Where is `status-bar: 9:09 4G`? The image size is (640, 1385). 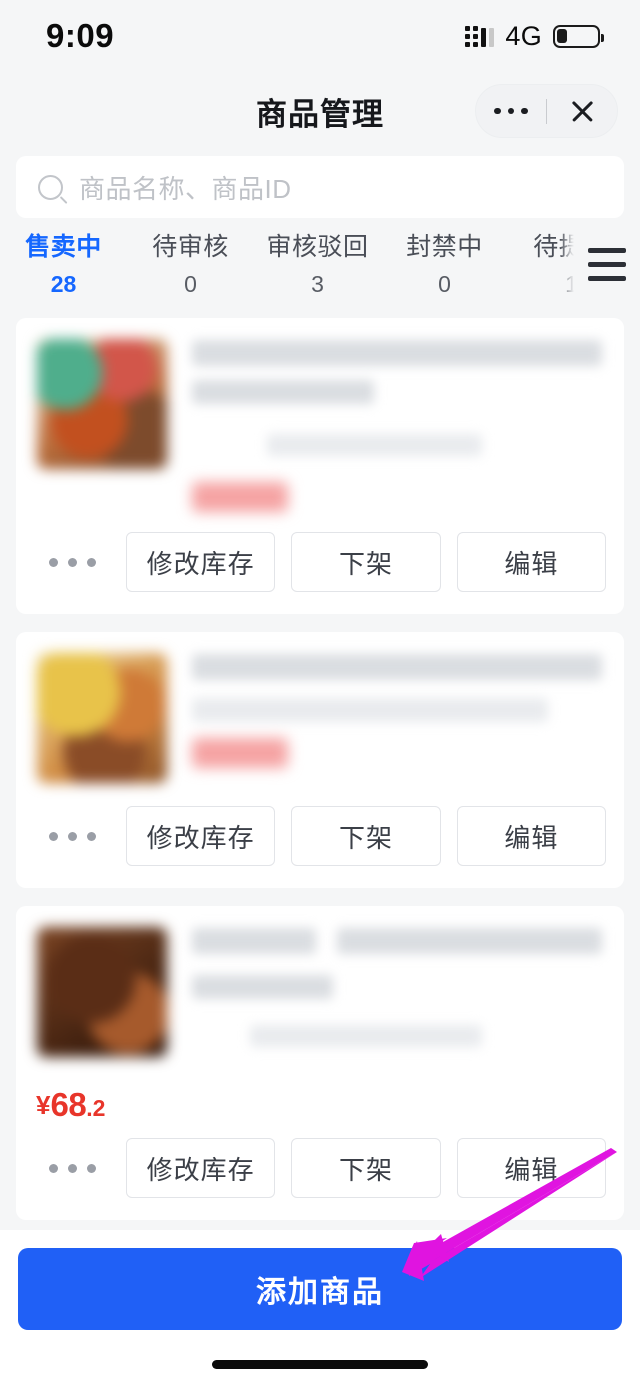
status-bar: 9:09 4G is located at coordinates (320, 36).